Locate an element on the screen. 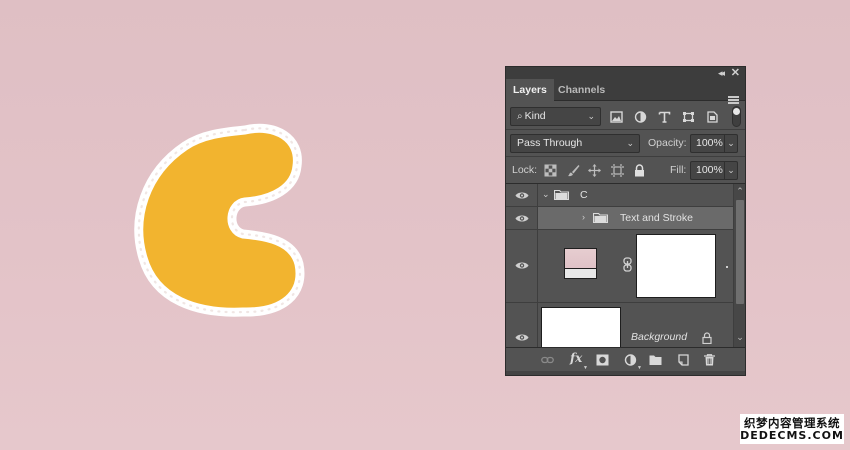  adjustment-layer-icon is located at coordinates (630, 360).